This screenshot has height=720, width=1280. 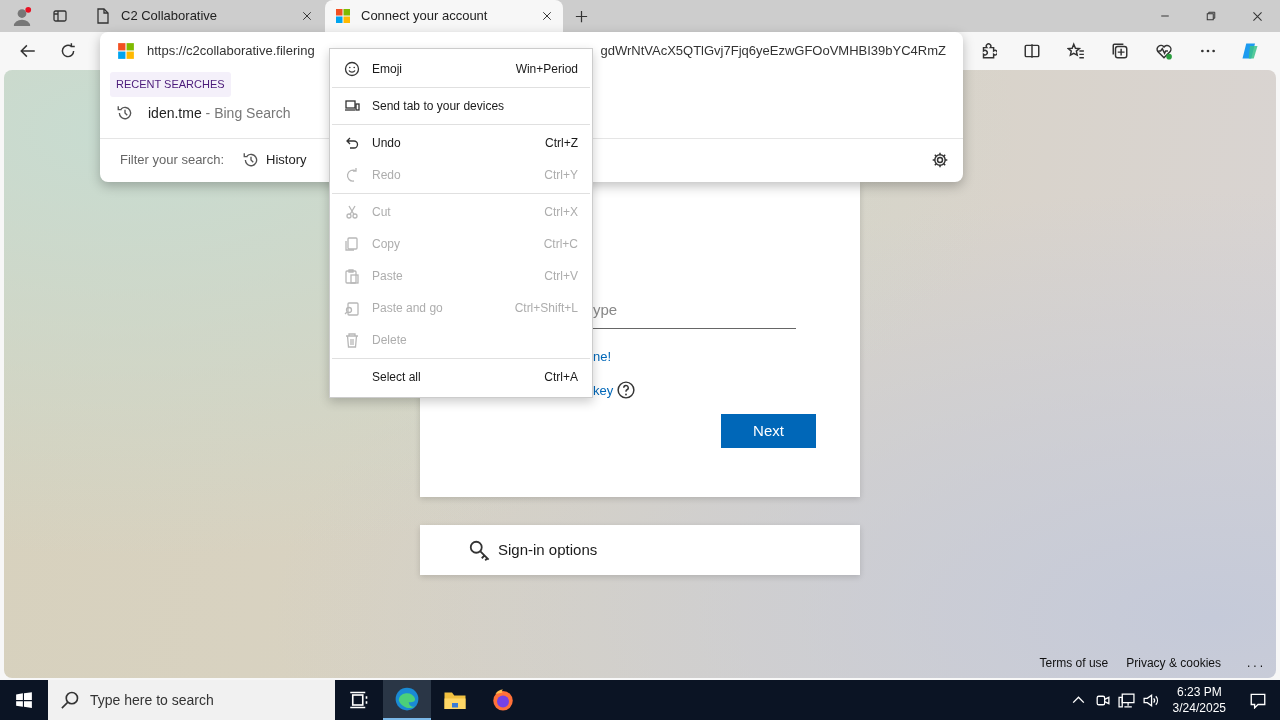 What do you see at coordinates (773, 51) in the screenshot?
I see `address-text: gdWrNtVAcX5QTlGvj7Fjq6yeEzwGFOoVMHBI39bYC4RmZ` at bounding box center [773, 51].